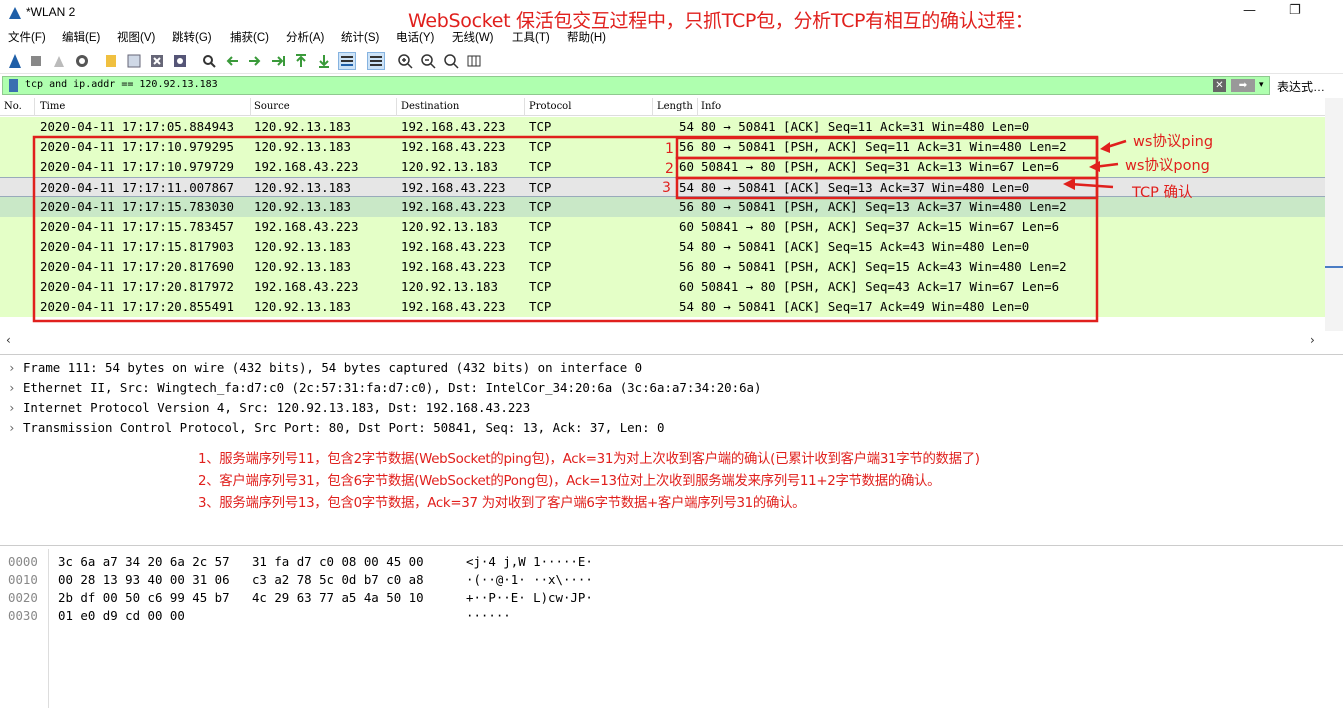 The image size is (1343, 708). I want to click on packet-length: 60, so click(686, 166).